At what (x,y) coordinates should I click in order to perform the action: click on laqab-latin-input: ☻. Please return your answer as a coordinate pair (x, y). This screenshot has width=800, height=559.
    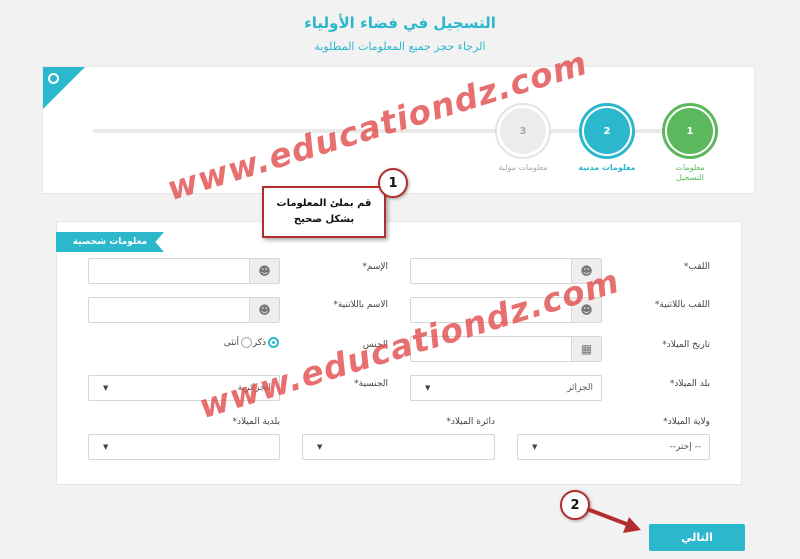
    Looking at the image, I should click on (506, 310).